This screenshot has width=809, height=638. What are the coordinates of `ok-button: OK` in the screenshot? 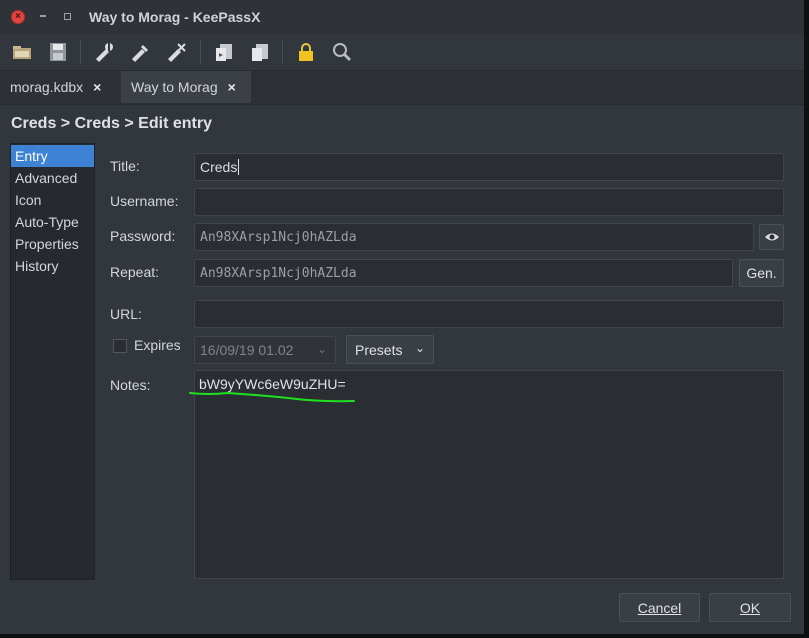 It's located at (750, 607).